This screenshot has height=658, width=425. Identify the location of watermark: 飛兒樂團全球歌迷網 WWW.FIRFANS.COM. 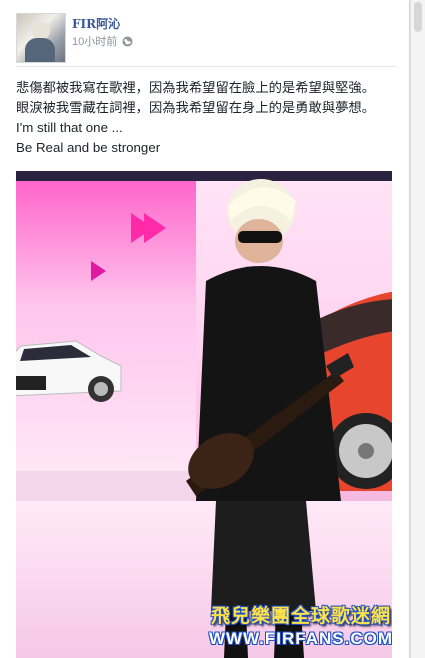
(299, 625).